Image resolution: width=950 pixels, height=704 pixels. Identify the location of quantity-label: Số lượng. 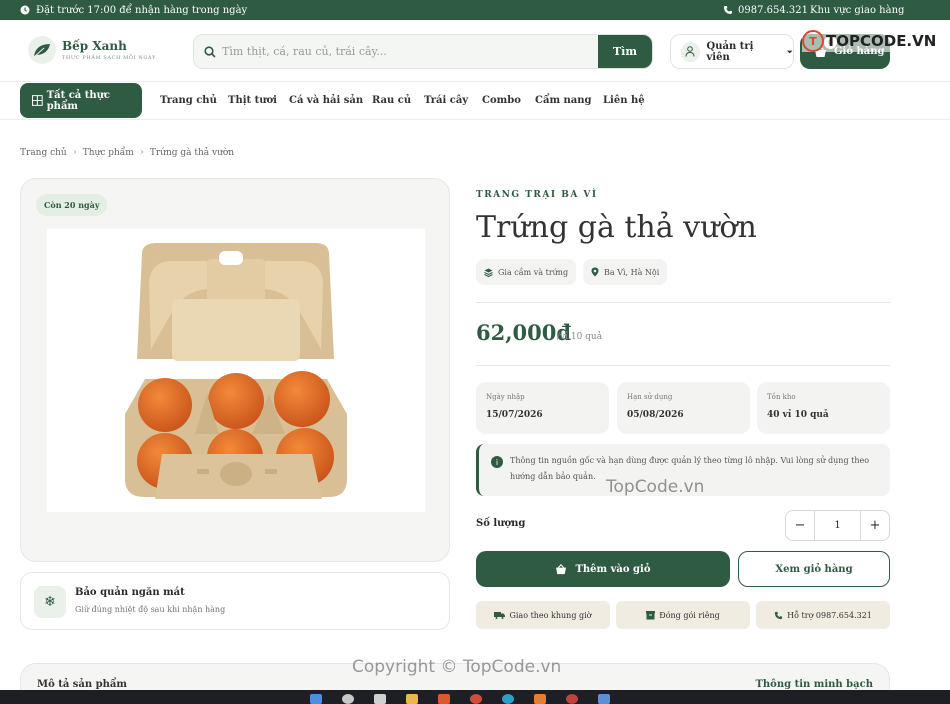
(501, 523).